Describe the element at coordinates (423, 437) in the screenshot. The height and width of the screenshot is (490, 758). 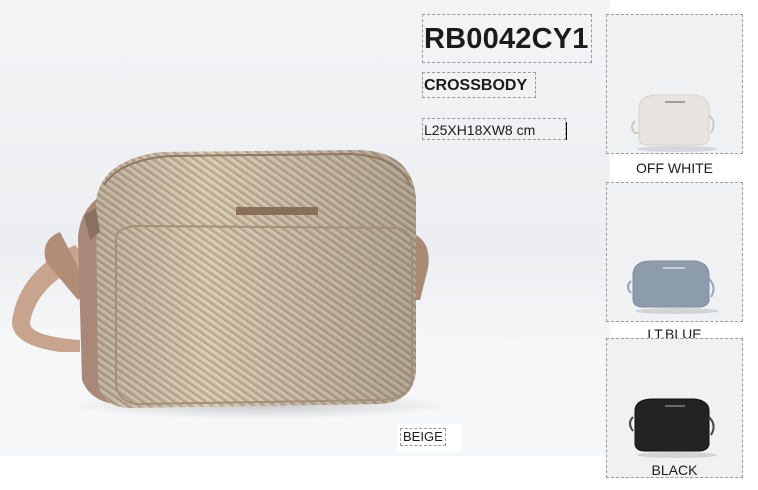
I see `main-color-label: BEIGE` at that location.